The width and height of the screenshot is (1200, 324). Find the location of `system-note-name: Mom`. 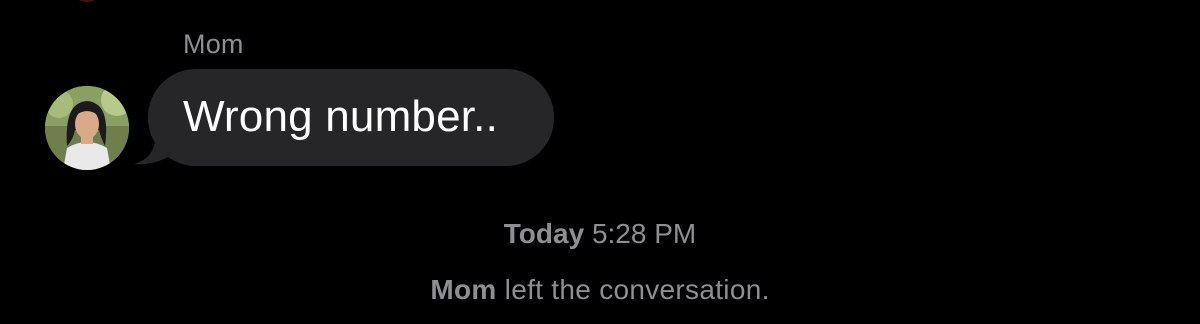

system-note-name: Mom is located at coordinates (463, 289).